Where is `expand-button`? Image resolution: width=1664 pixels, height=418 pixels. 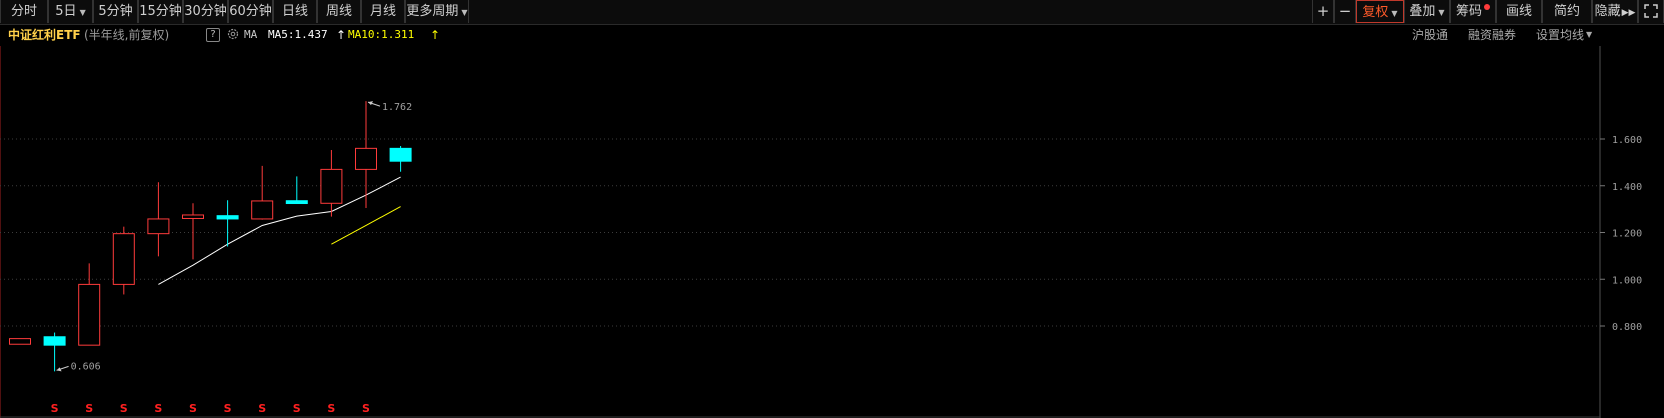
expand-button is located at coordinates (1651, 11).